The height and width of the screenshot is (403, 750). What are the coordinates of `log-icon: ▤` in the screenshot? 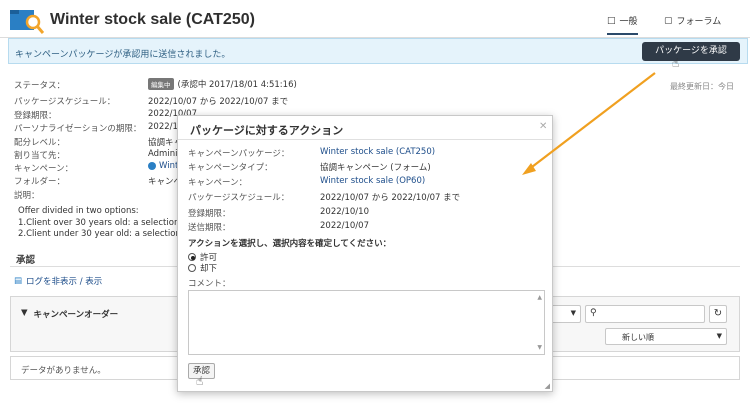 It's located at (18, 281).